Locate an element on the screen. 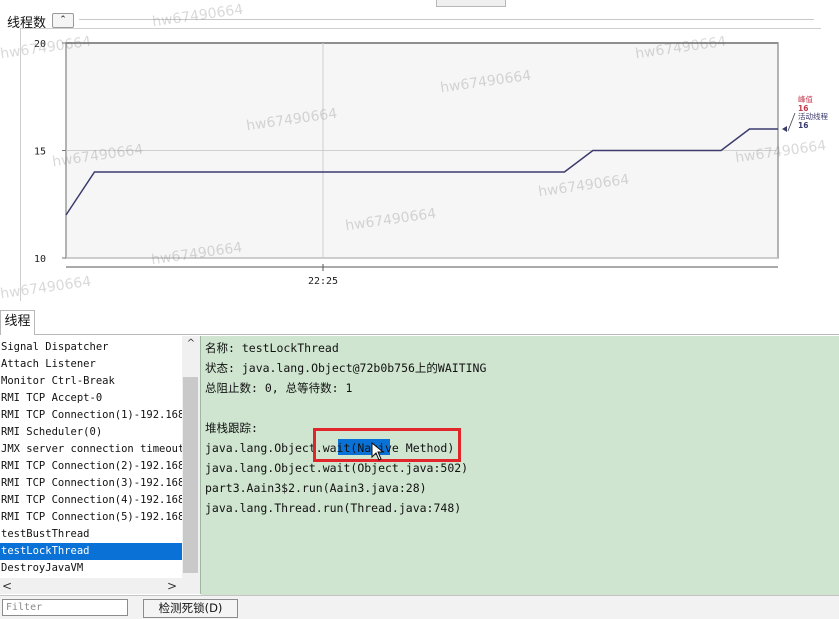 The image size is (839, 619). thread-list-item: testLockThread is located at coordinates (91, 551).